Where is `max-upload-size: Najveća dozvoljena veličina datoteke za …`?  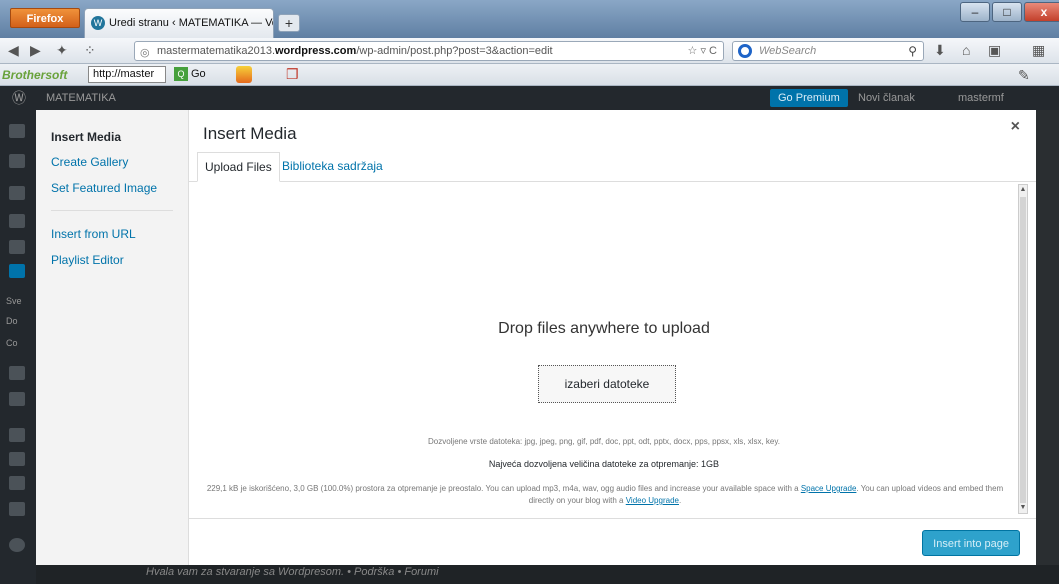
max-upload-size: Najveća dozvoljena veličina datoteke za … is located at coordinates (604, 464).